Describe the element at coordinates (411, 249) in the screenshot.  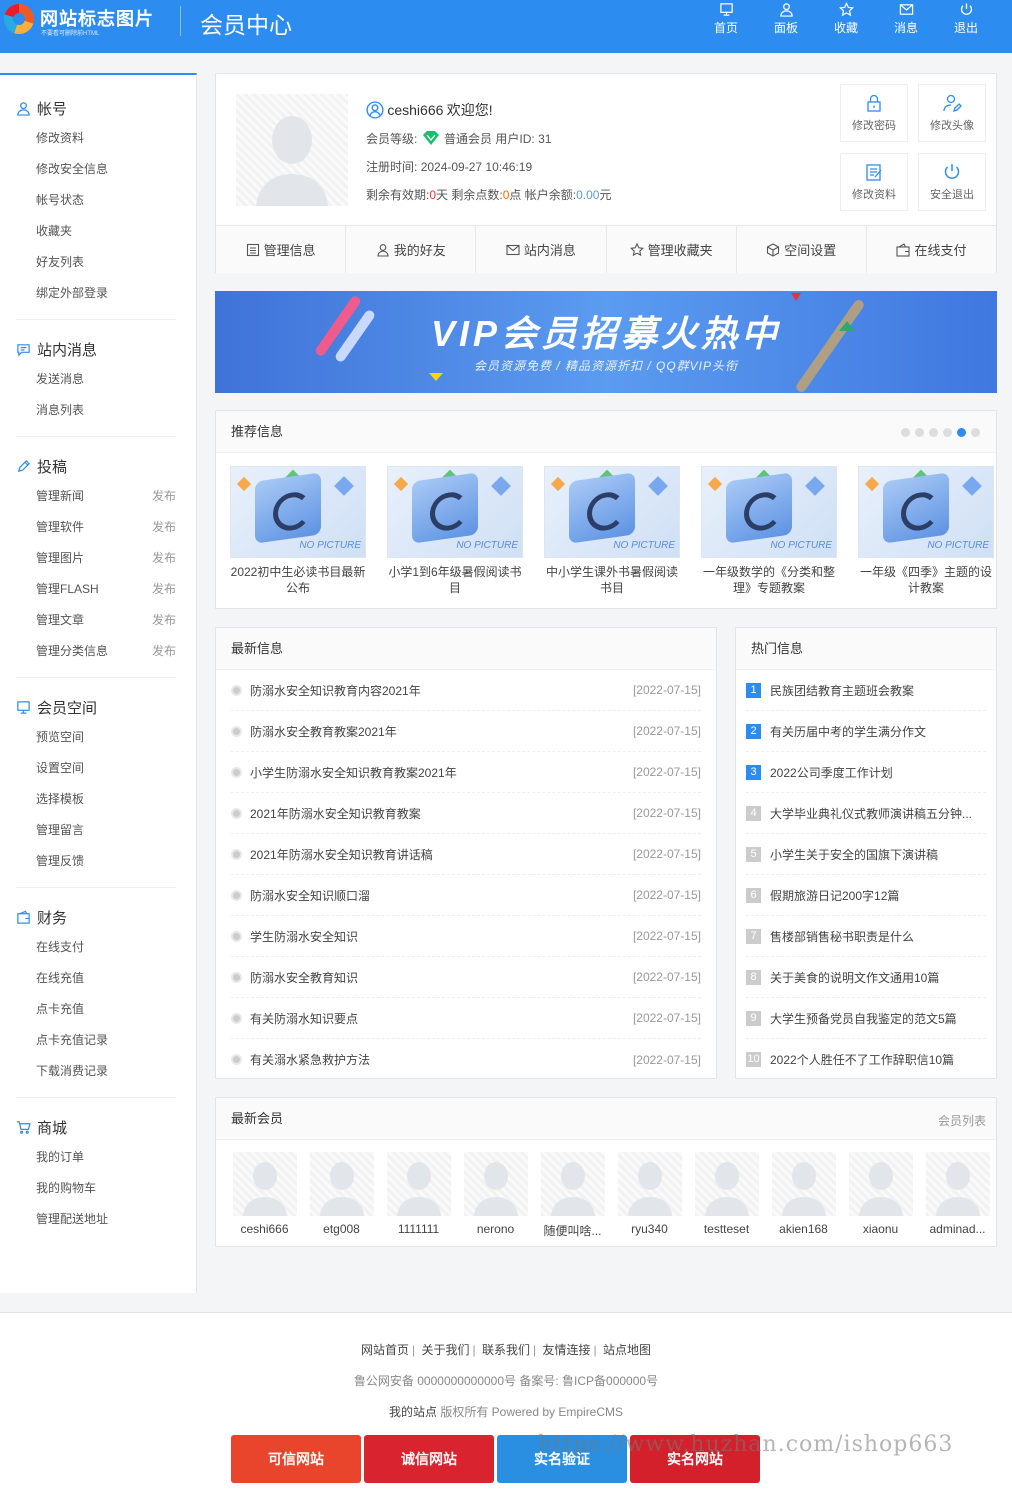
I see `tab-my-friends: 我的好友` at that location.